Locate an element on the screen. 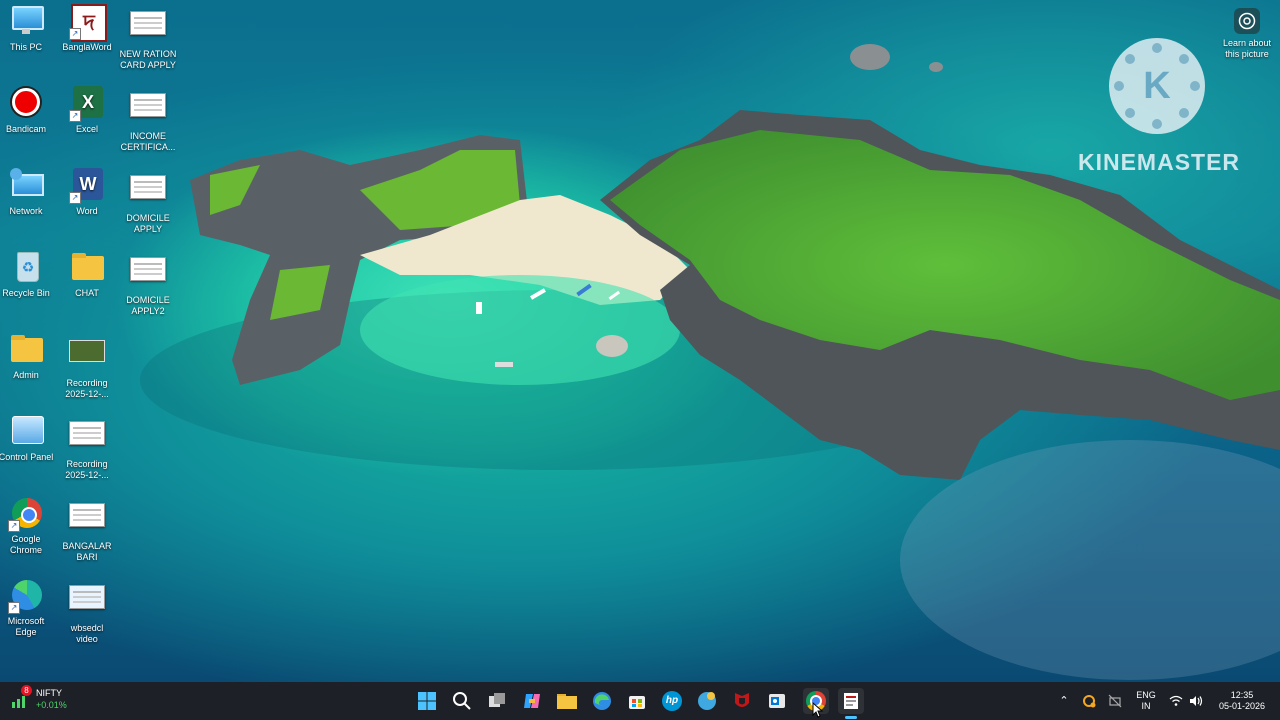 The height and width of the screenshot is (720, 1280). task-view-icon is located at coordinates (497, 700).